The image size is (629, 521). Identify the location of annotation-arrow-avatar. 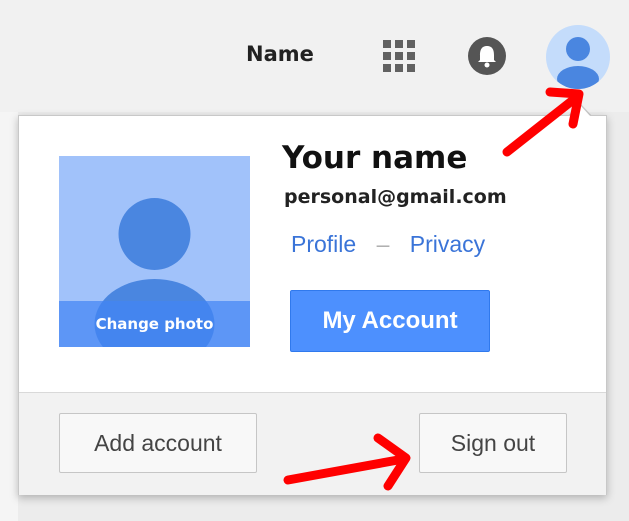
(543, 122).